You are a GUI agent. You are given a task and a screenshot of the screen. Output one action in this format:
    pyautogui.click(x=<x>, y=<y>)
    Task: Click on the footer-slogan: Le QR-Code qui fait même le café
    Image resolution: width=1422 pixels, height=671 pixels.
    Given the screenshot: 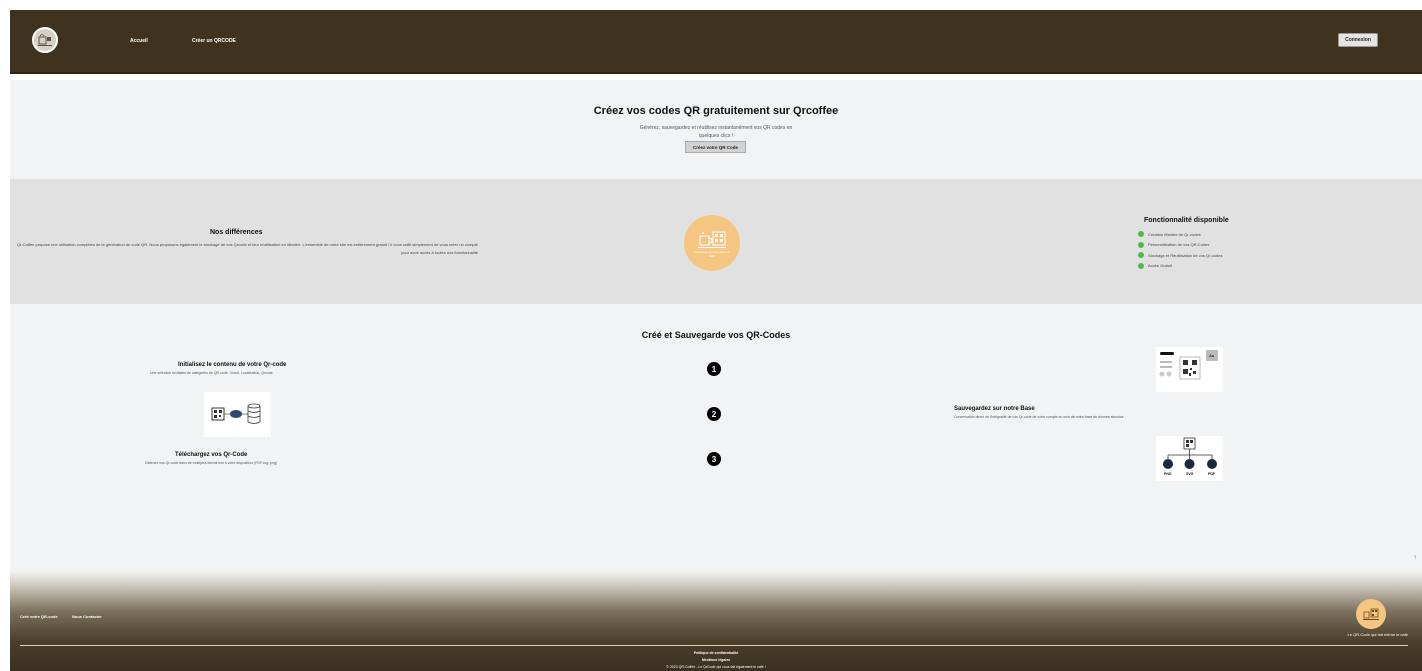 What is the action you would take?
    pyautogui.click(x=1377, y=634)
    